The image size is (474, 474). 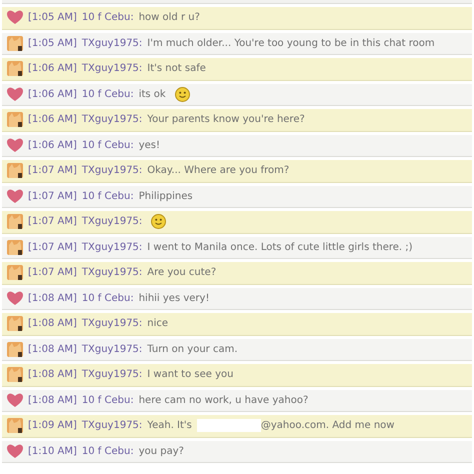 I want to click on message-text: Turn on your cam., so click(x=192, y=349).